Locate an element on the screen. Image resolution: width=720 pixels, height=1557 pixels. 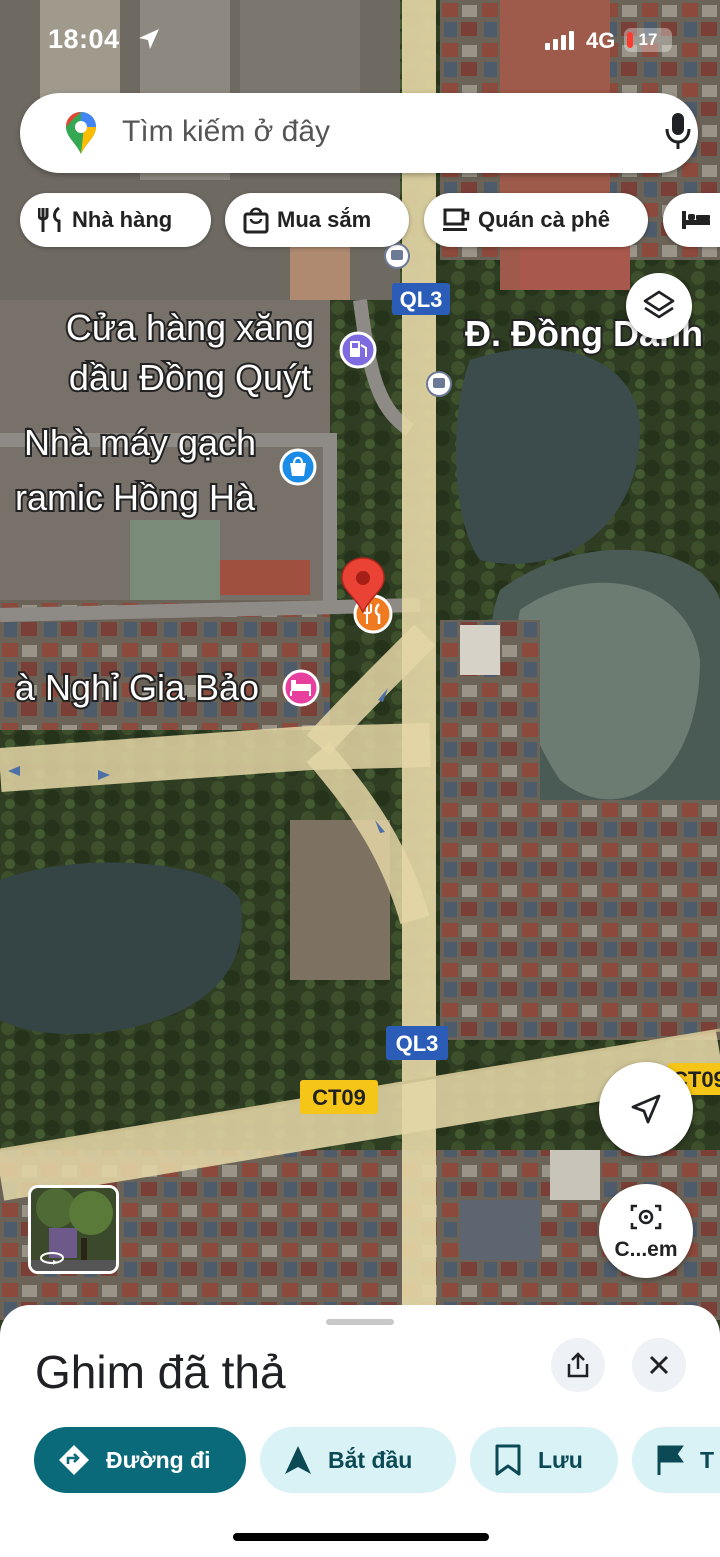
chip-hotels is located at coordinates (691, 220).